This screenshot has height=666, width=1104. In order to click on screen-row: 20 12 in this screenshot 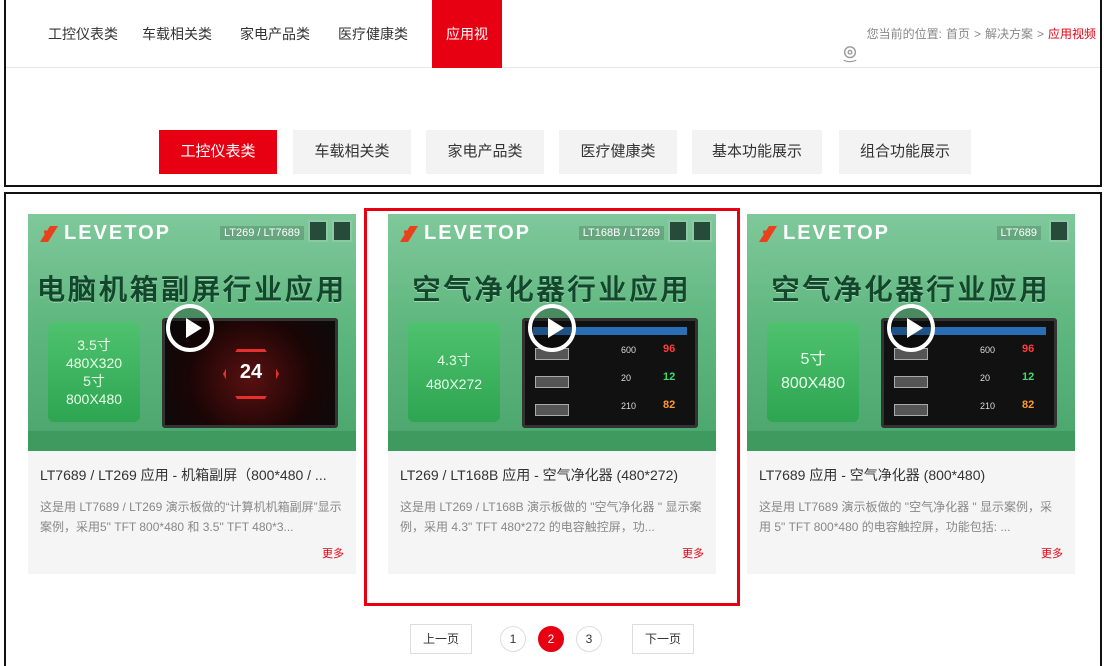, I will do `click(969, 380)`.